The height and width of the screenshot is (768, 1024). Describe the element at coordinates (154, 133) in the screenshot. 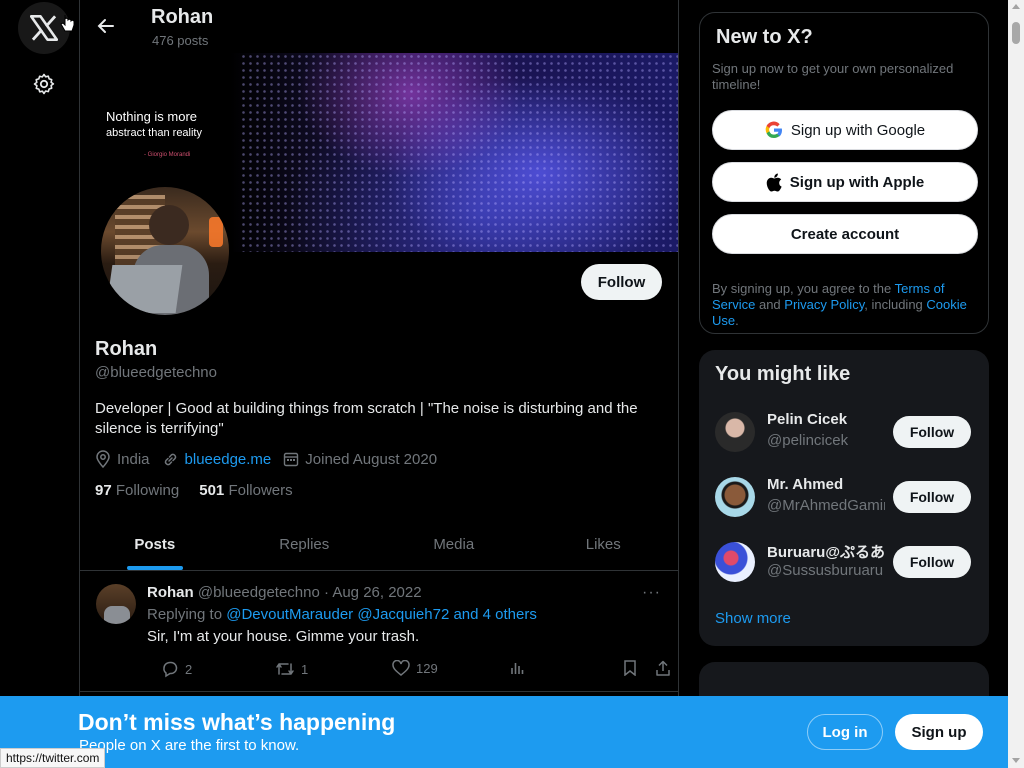

I see `banner-quote-line2: abstract than reality` at that location.